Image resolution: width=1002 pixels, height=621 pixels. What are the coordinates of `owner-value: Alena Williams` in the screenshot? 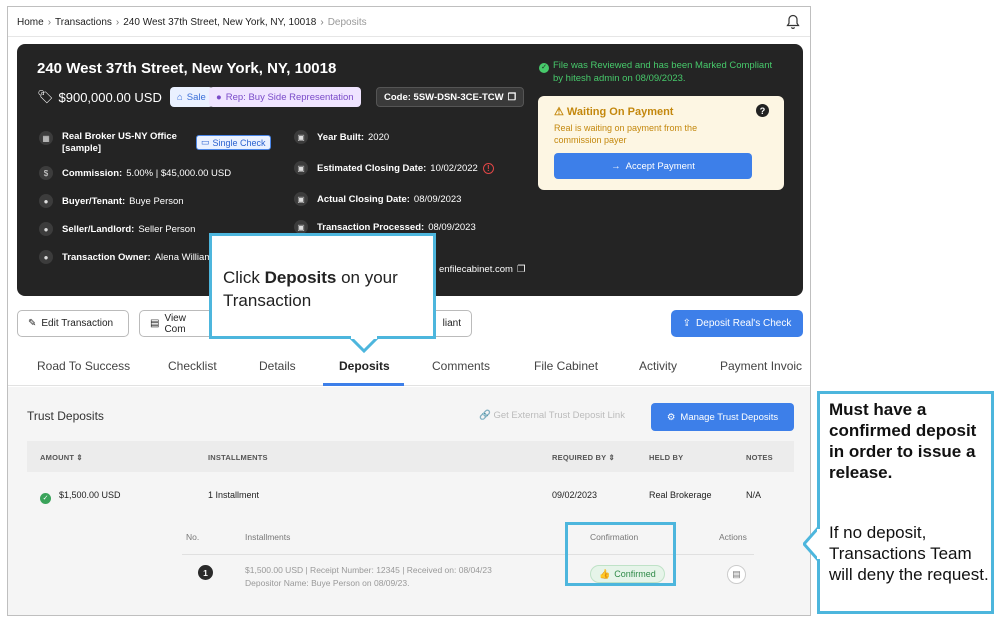 It's located at (185, 257).